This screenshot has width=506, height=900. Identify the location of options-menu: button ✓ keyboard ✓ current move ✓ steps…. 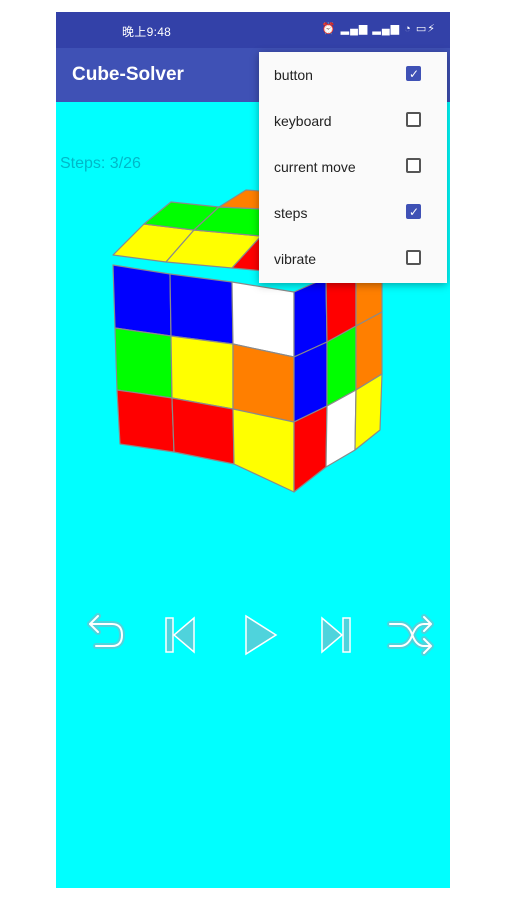
(353, 167).